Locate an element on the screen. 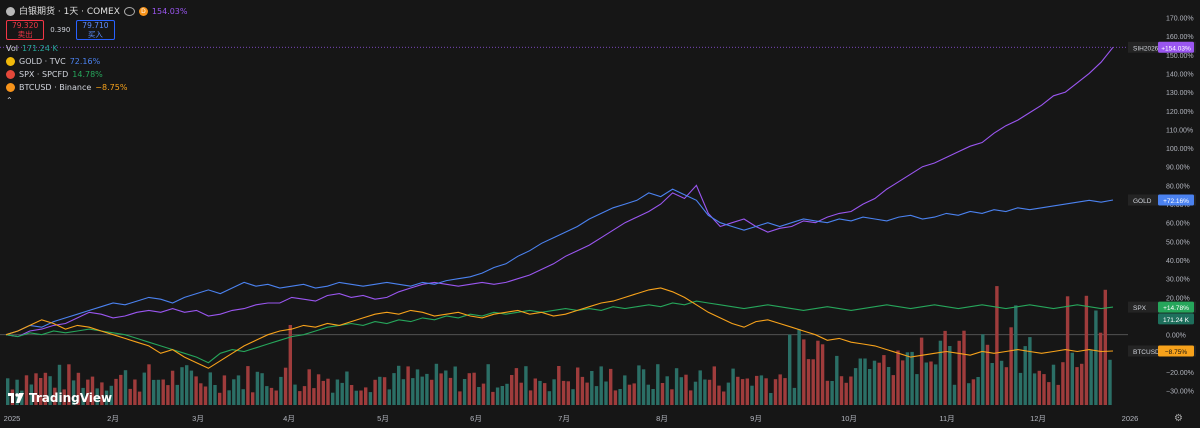 The image size is (1200, 428). gold-value: 72.16% is located at coordinates (85, 61).